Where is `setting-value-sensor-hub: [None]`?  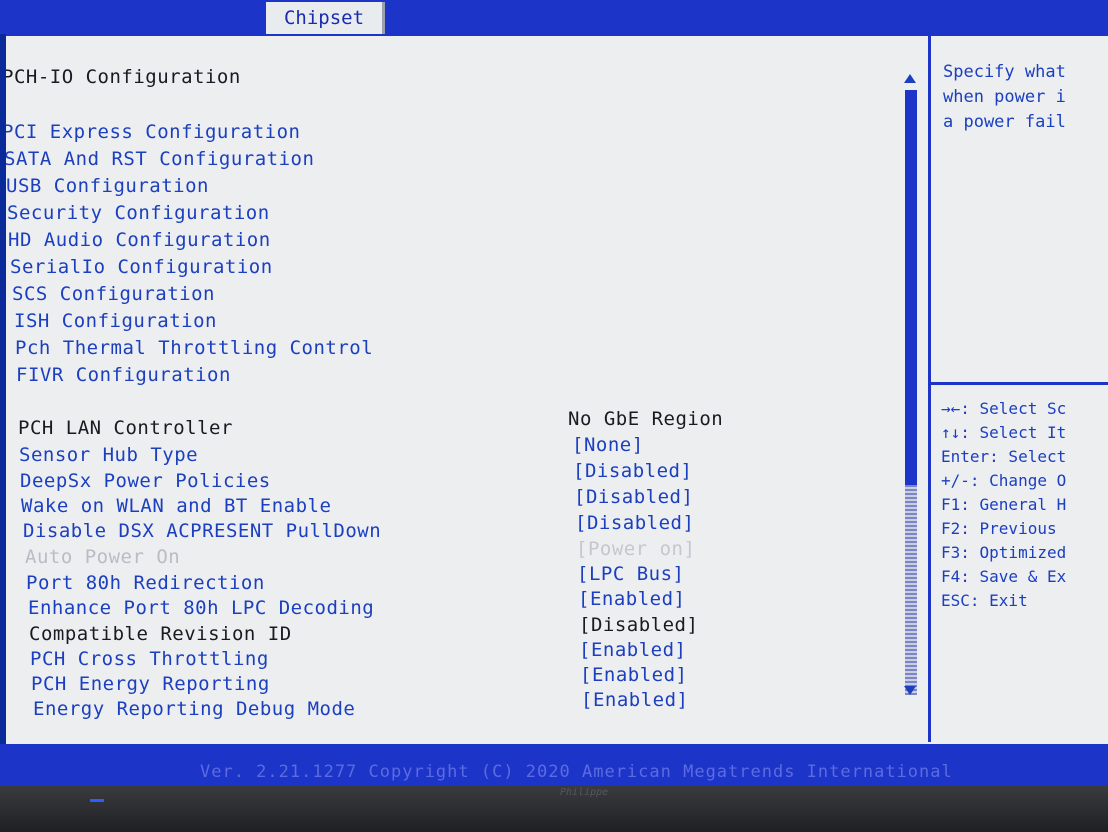
setting-value-sensor-hub: [None] is located at coordinates (608, 445).